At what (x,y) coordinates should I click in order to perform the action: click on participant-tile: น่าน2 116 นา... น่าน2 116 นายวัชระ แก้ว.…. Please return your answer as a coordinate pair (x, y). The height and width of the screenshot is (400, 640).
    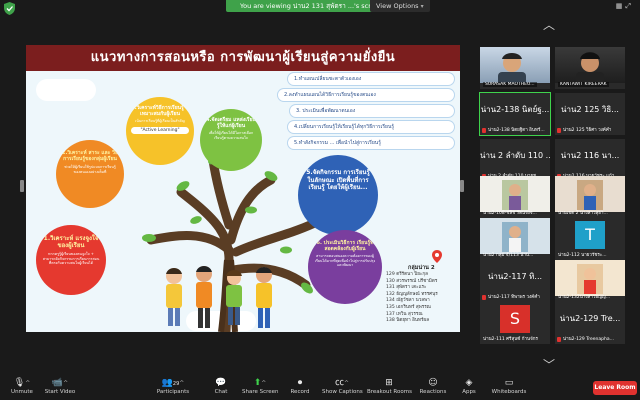
    Looking at the image, I should click on (590, 160).